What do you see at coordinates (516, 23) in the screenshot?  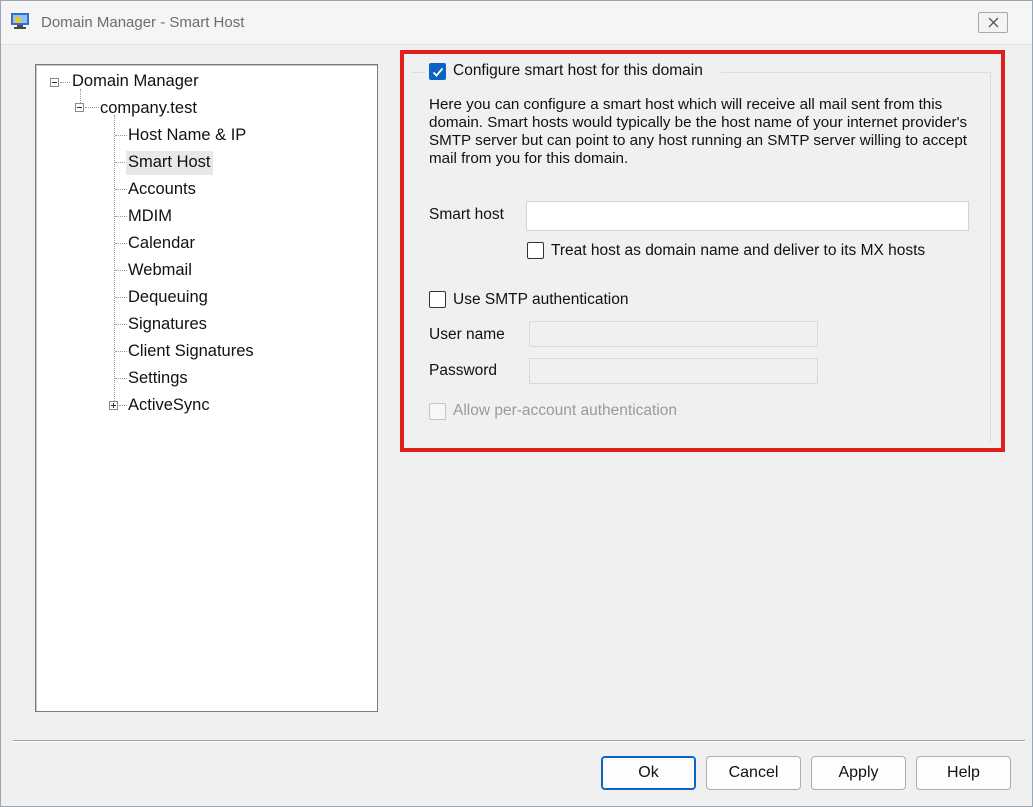 I see `title-bar: Domain Manager - Smart Host` at bounding box center [516, 23].